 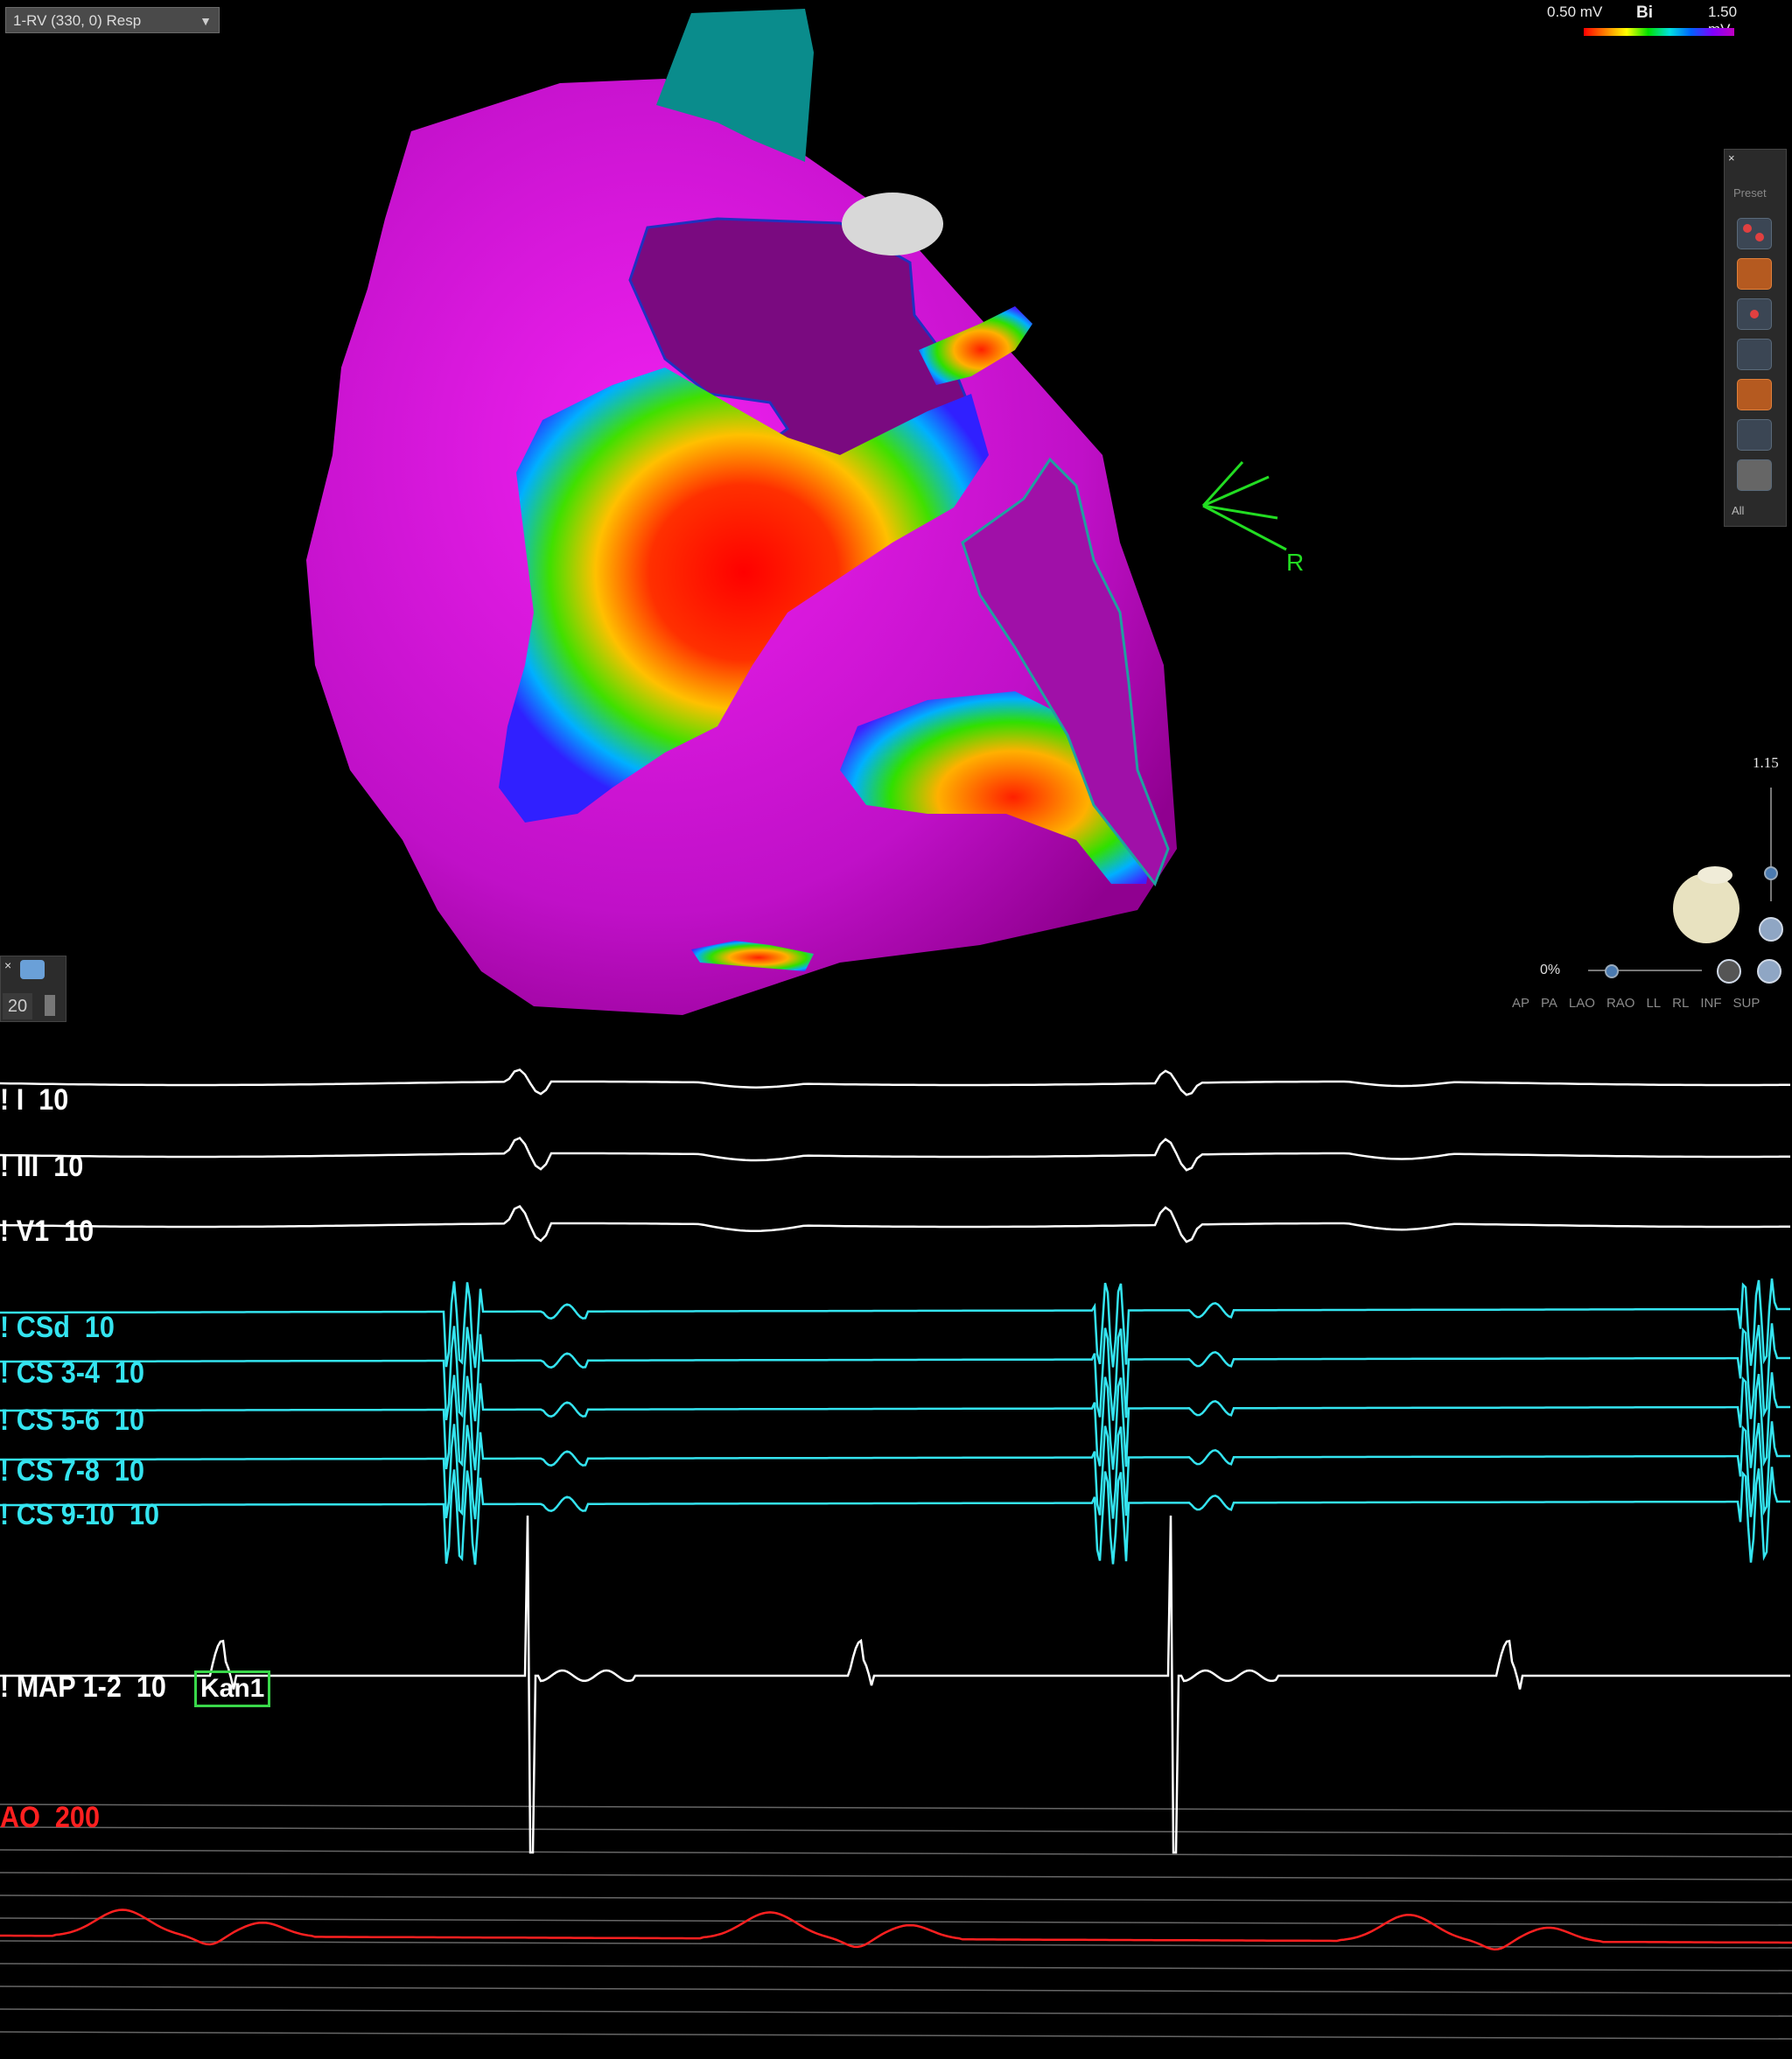 I want to click on transparency-knob, so click(x=1612, y=971).